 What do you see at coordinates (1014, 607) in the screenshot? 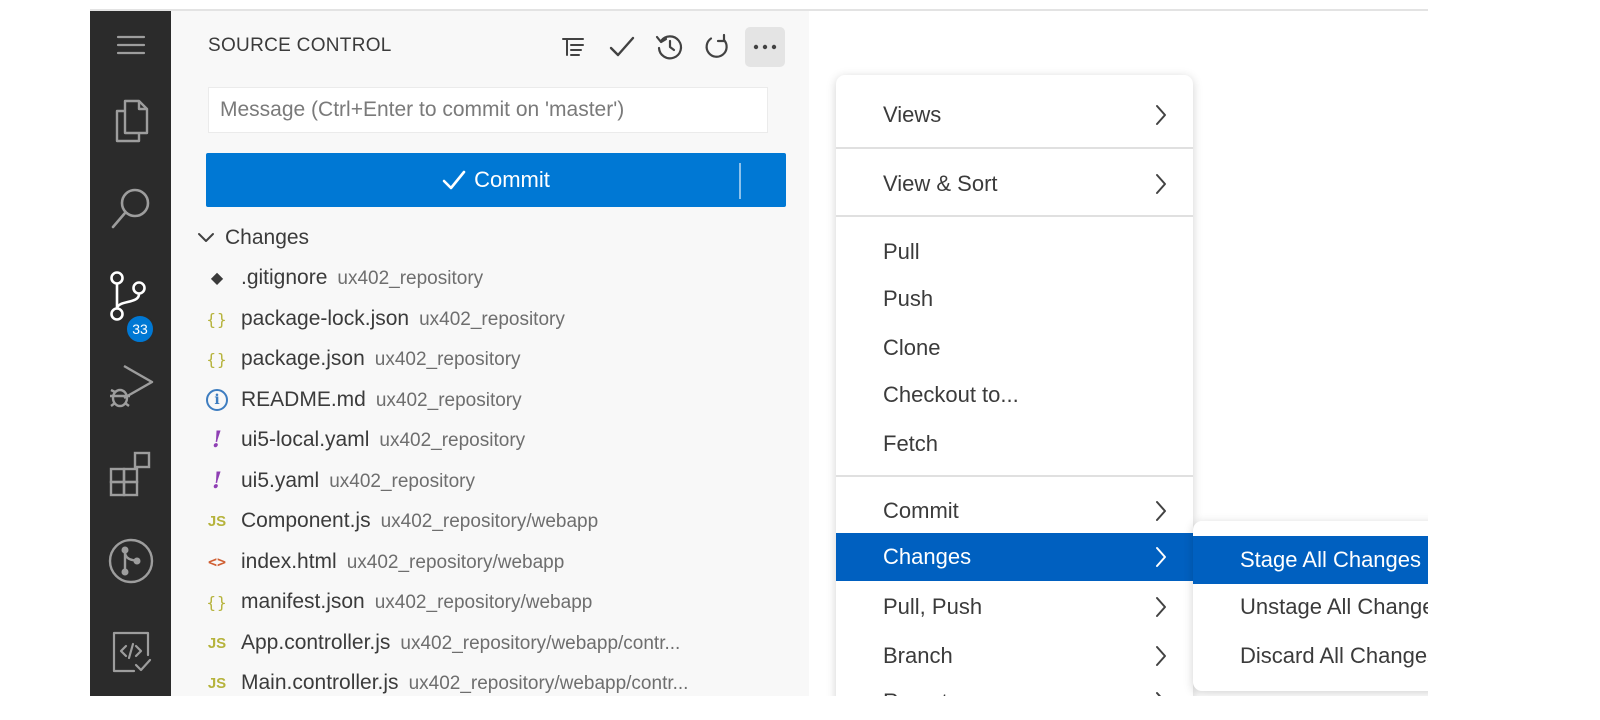
I see `menu-item-pull-push: Pull, Push` at bounding box center [1014, 607].